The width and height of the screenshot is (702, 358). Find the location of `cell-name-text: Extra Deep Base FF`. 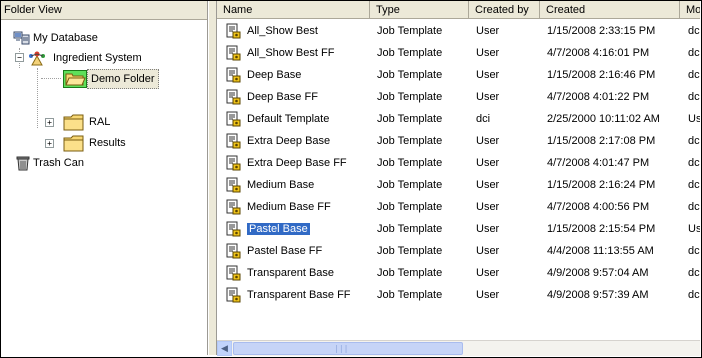

cell-name-text: Extra Deep Base FF is located at coordinates (297, 163).